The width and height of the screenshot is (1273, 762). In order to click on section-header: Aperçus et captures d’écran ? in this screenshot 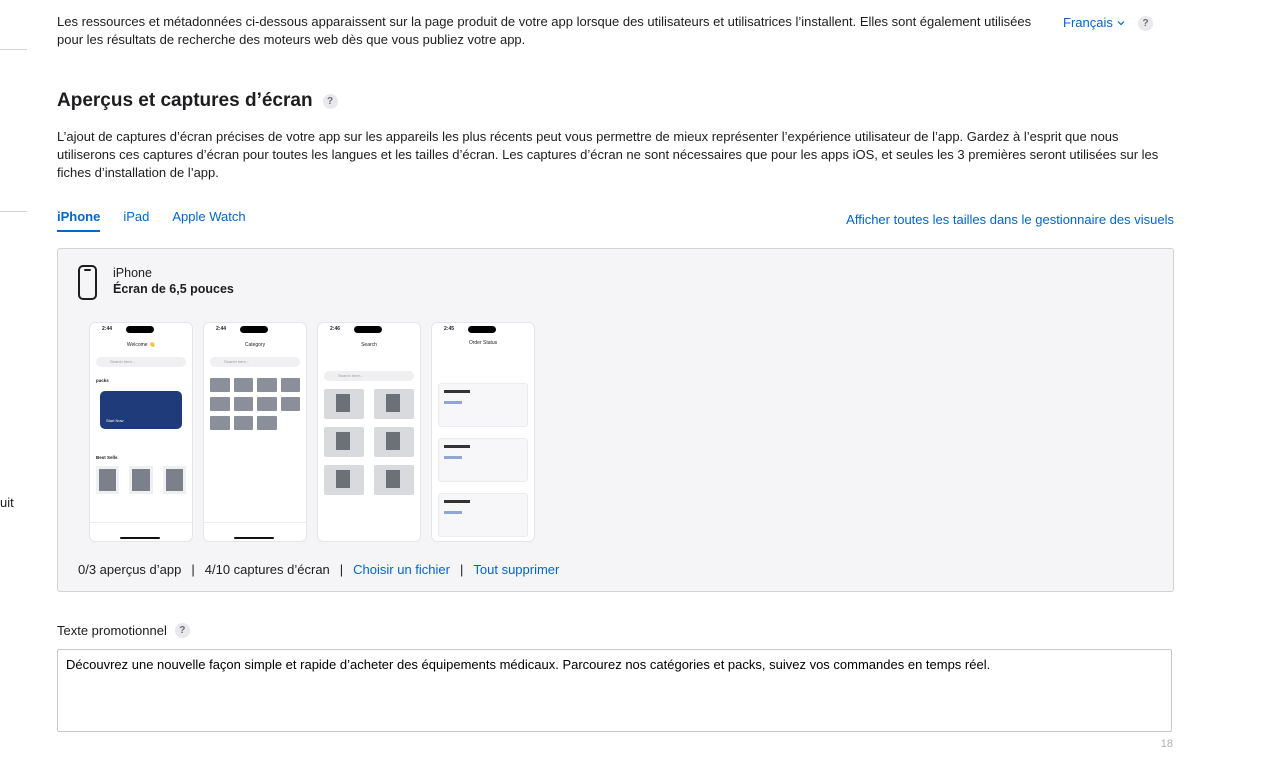, I will do `click(197, 101)`.